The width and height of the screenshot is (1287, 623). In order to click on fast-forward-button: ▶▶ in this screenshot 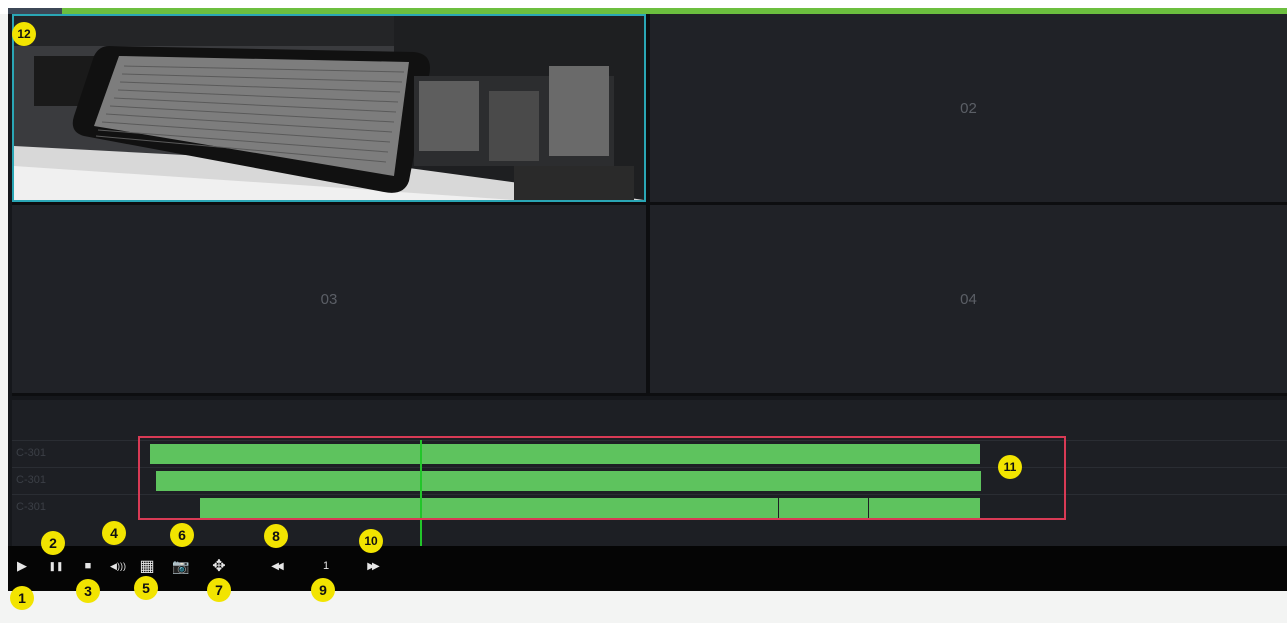, I will do `click(372, 566)`.